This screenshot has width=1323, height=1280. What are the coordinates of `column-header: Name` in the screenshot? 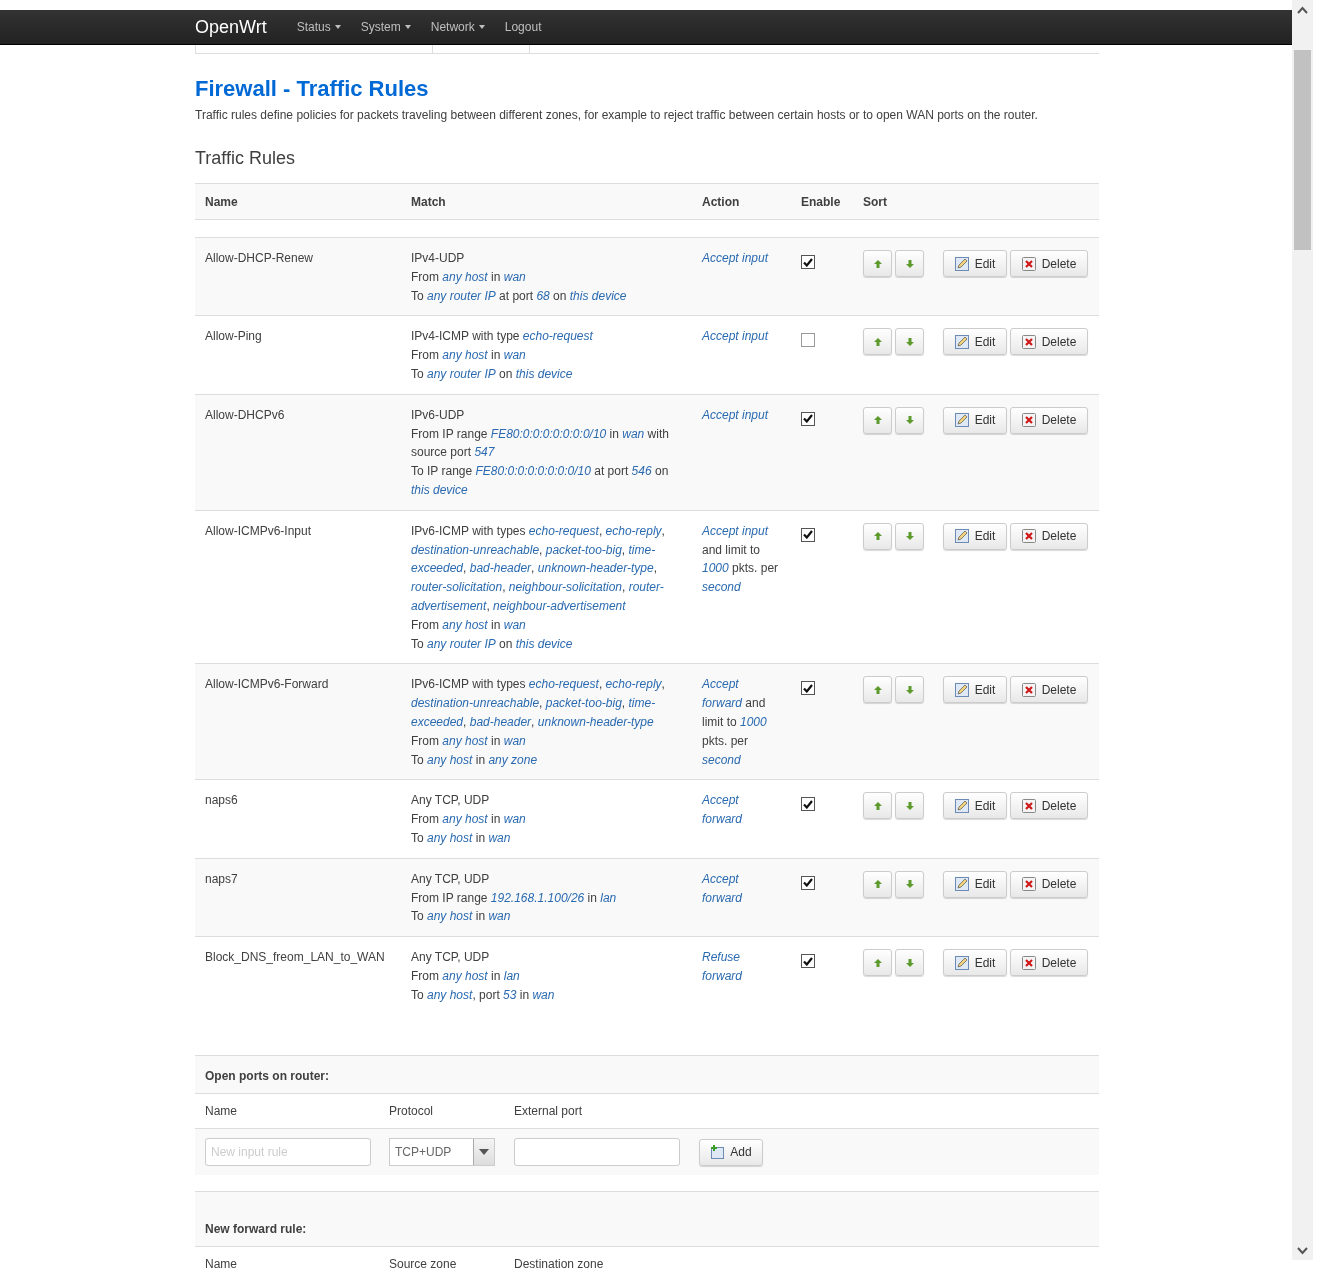 It's located at (298, 201).